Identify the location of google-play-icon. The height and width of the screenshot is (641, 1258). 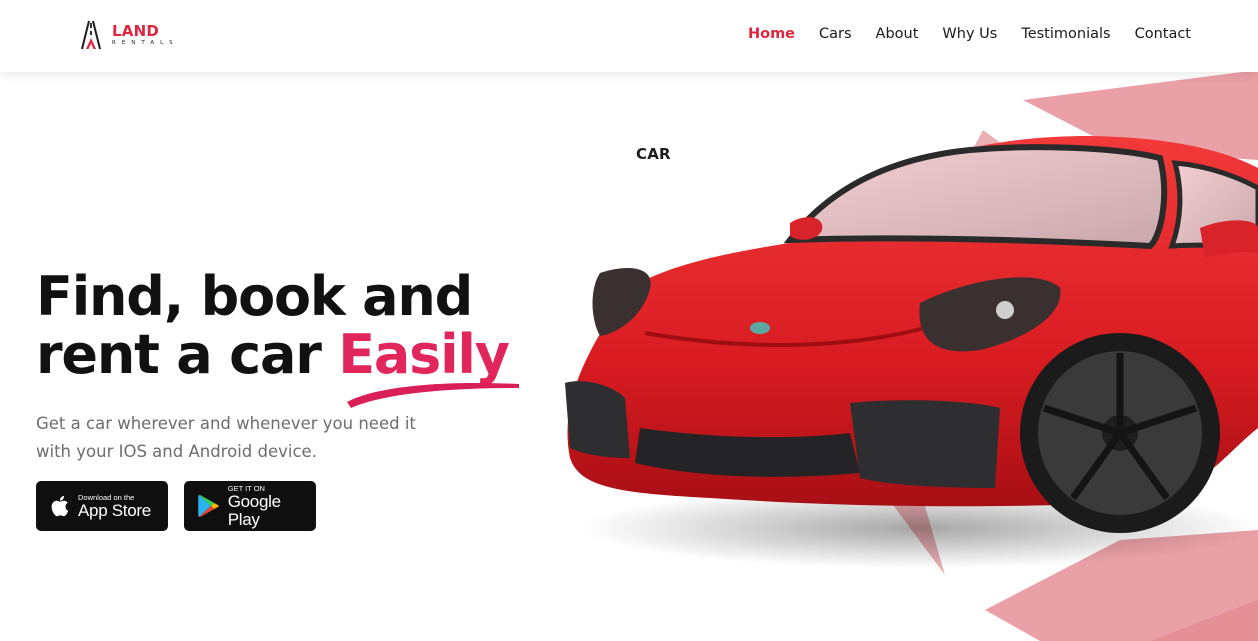
(208, 506).